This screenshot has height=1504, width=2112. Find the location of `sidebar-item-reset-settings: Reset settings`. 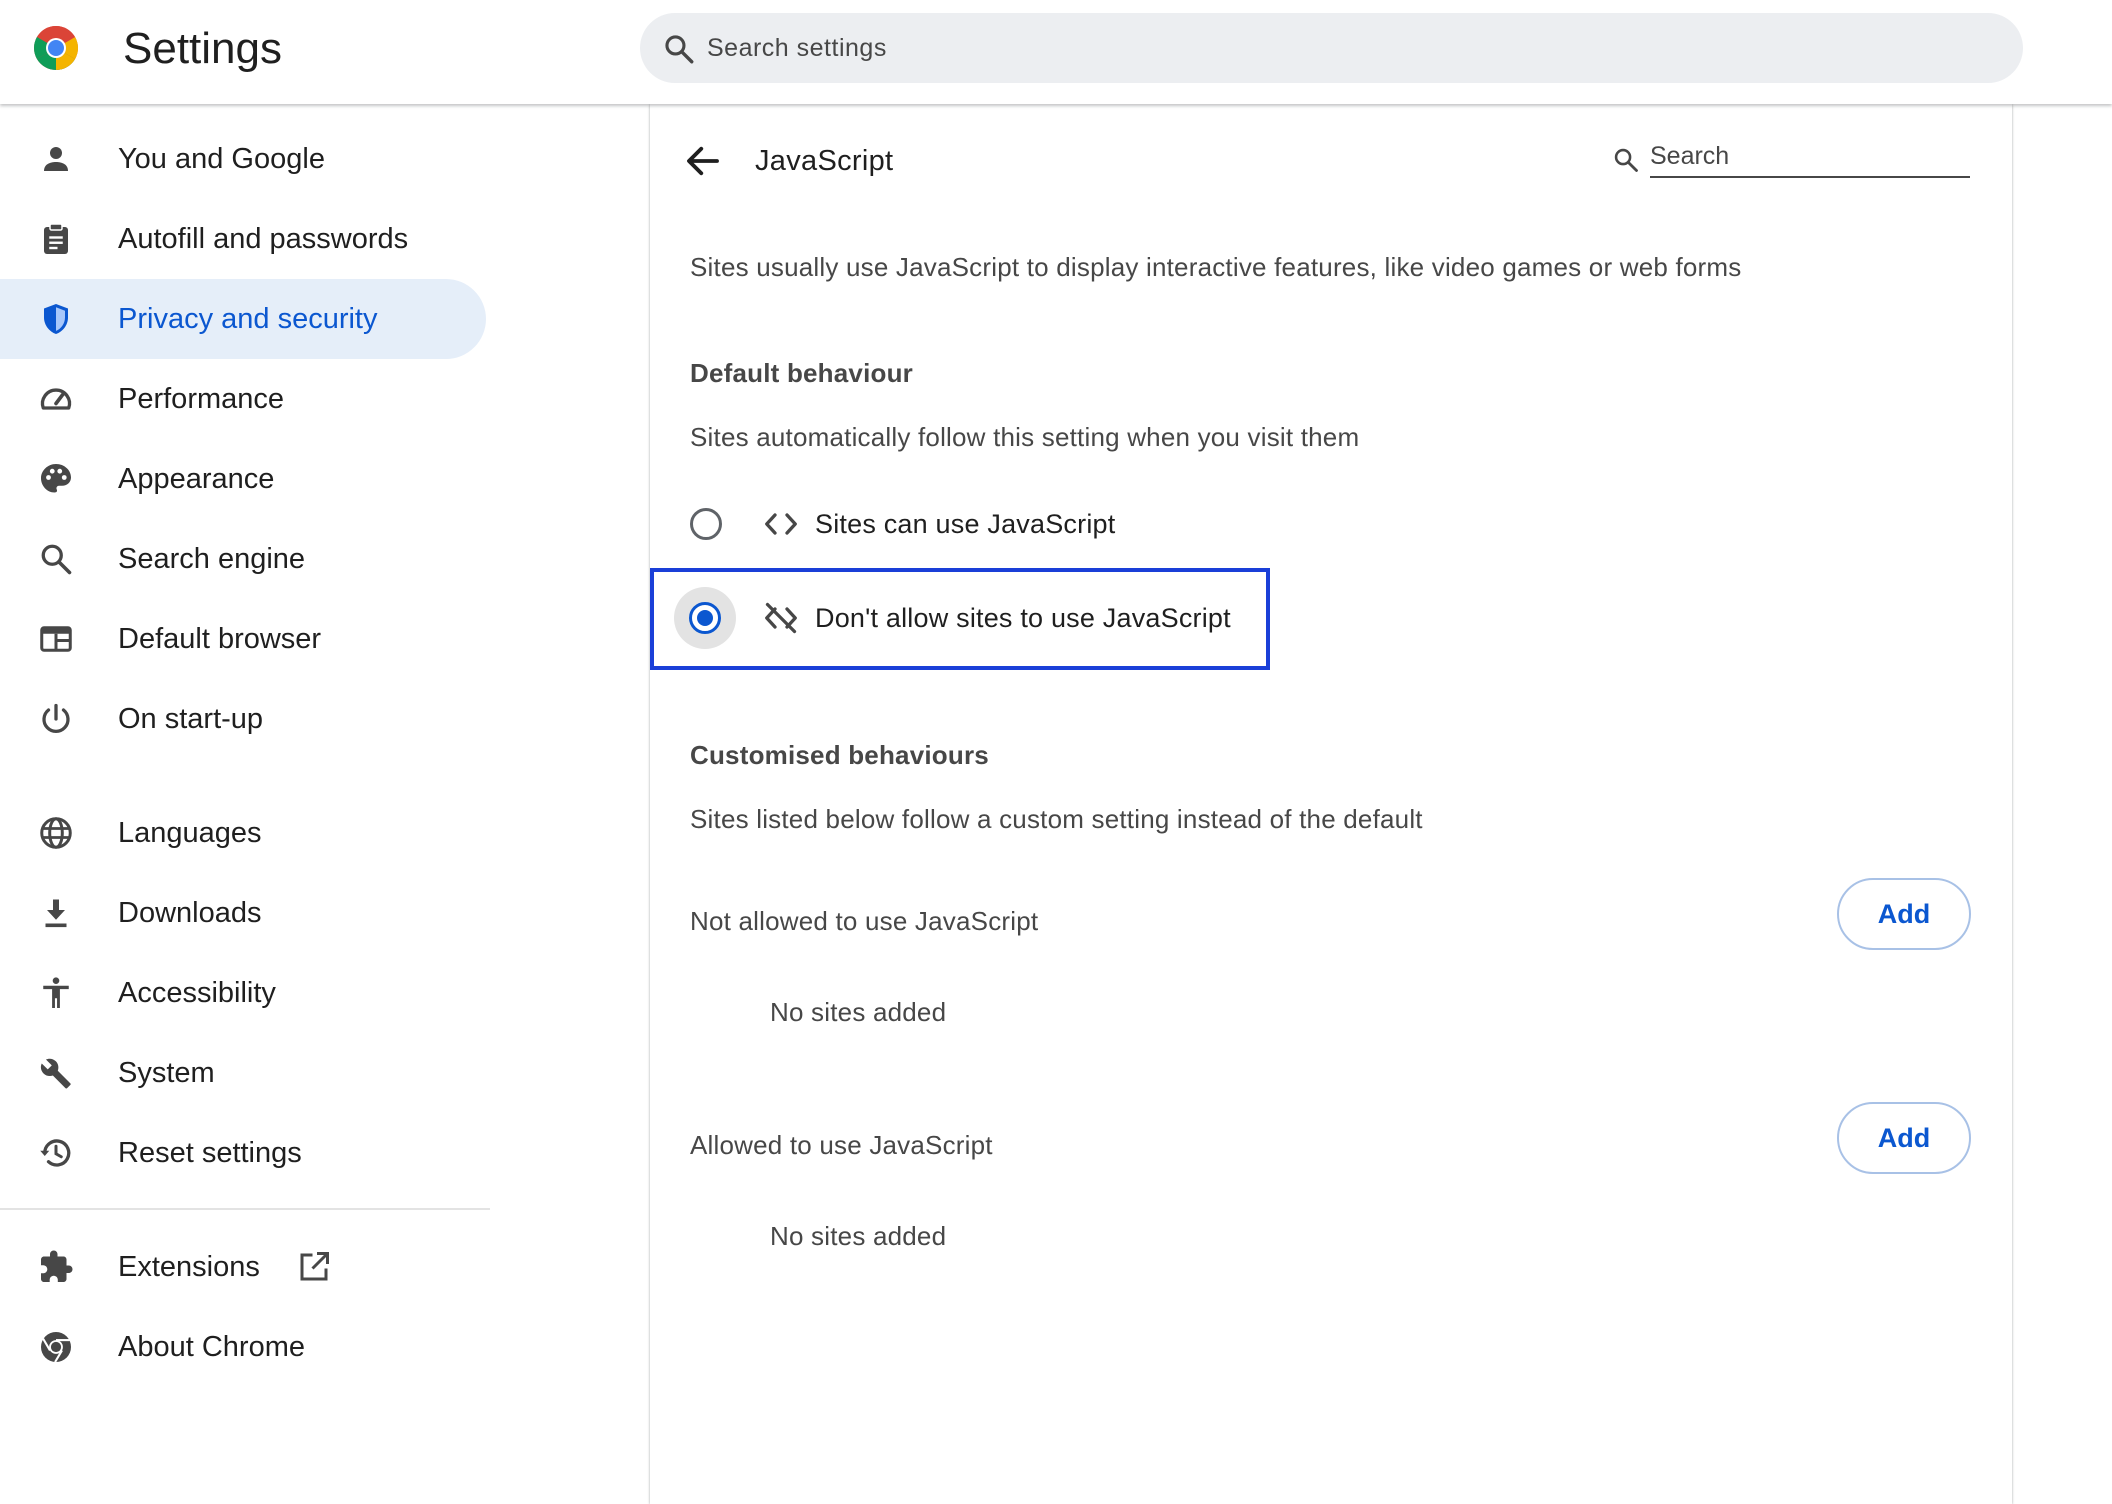

sidebar-item-reset-settings: Reset settings is located at coordinates (243, 1153).